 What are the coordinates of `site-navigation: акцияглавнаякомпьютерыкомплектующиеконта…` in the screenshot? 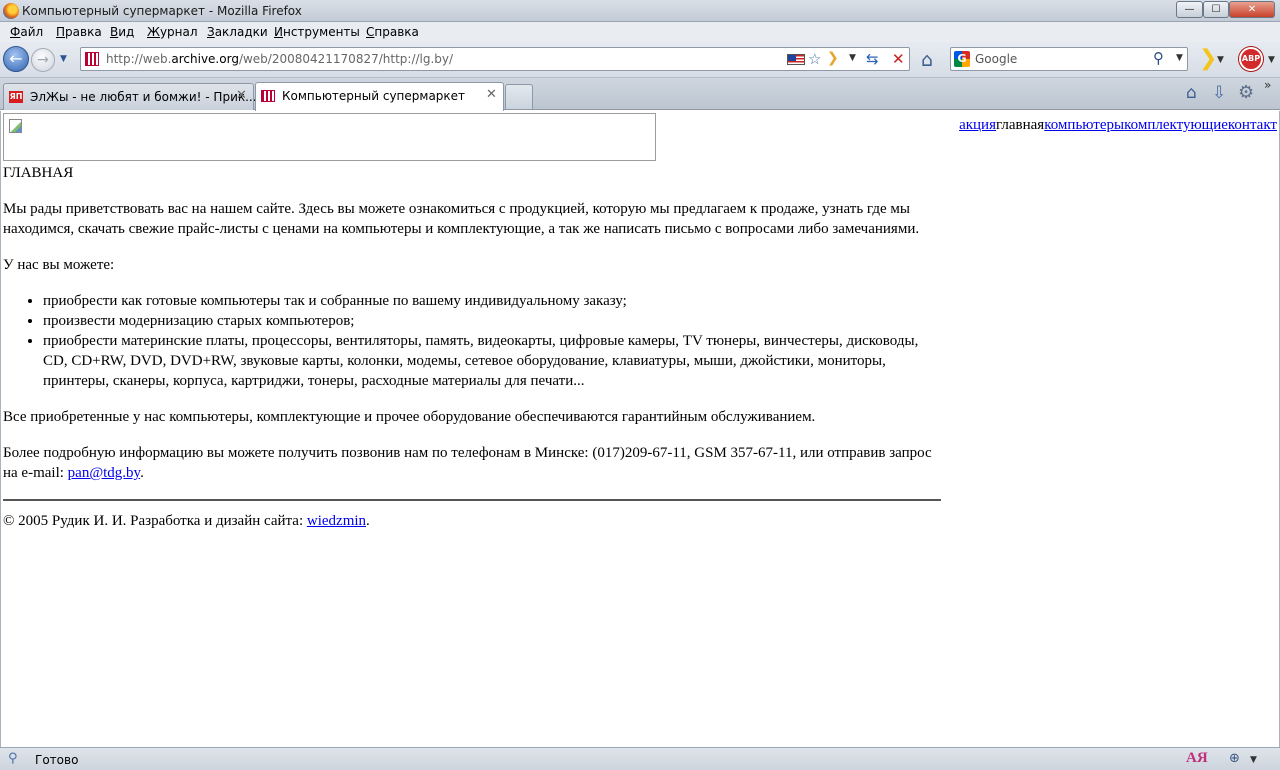 It's located at (1118, 125).